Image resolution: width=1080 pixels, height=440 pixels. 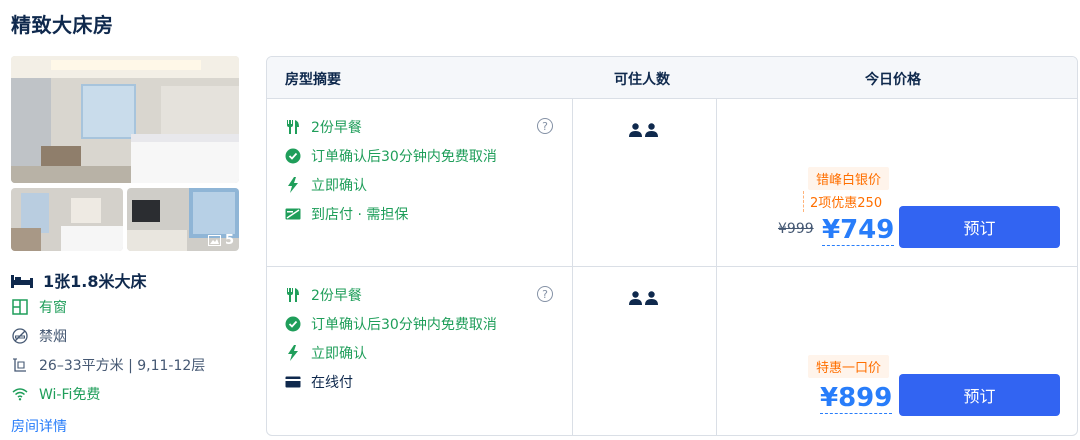 I want to click on bed-info: 1张1.8米大床, so click(x=78, y=280).